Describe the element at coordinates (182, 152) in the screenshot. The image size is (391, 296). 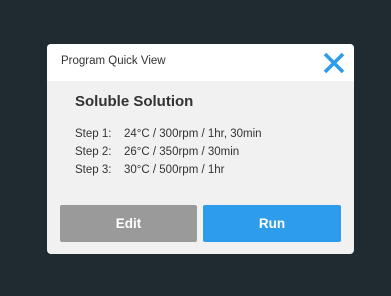
I see `step-value: 26°C / 350rpm / 30min` at that location.